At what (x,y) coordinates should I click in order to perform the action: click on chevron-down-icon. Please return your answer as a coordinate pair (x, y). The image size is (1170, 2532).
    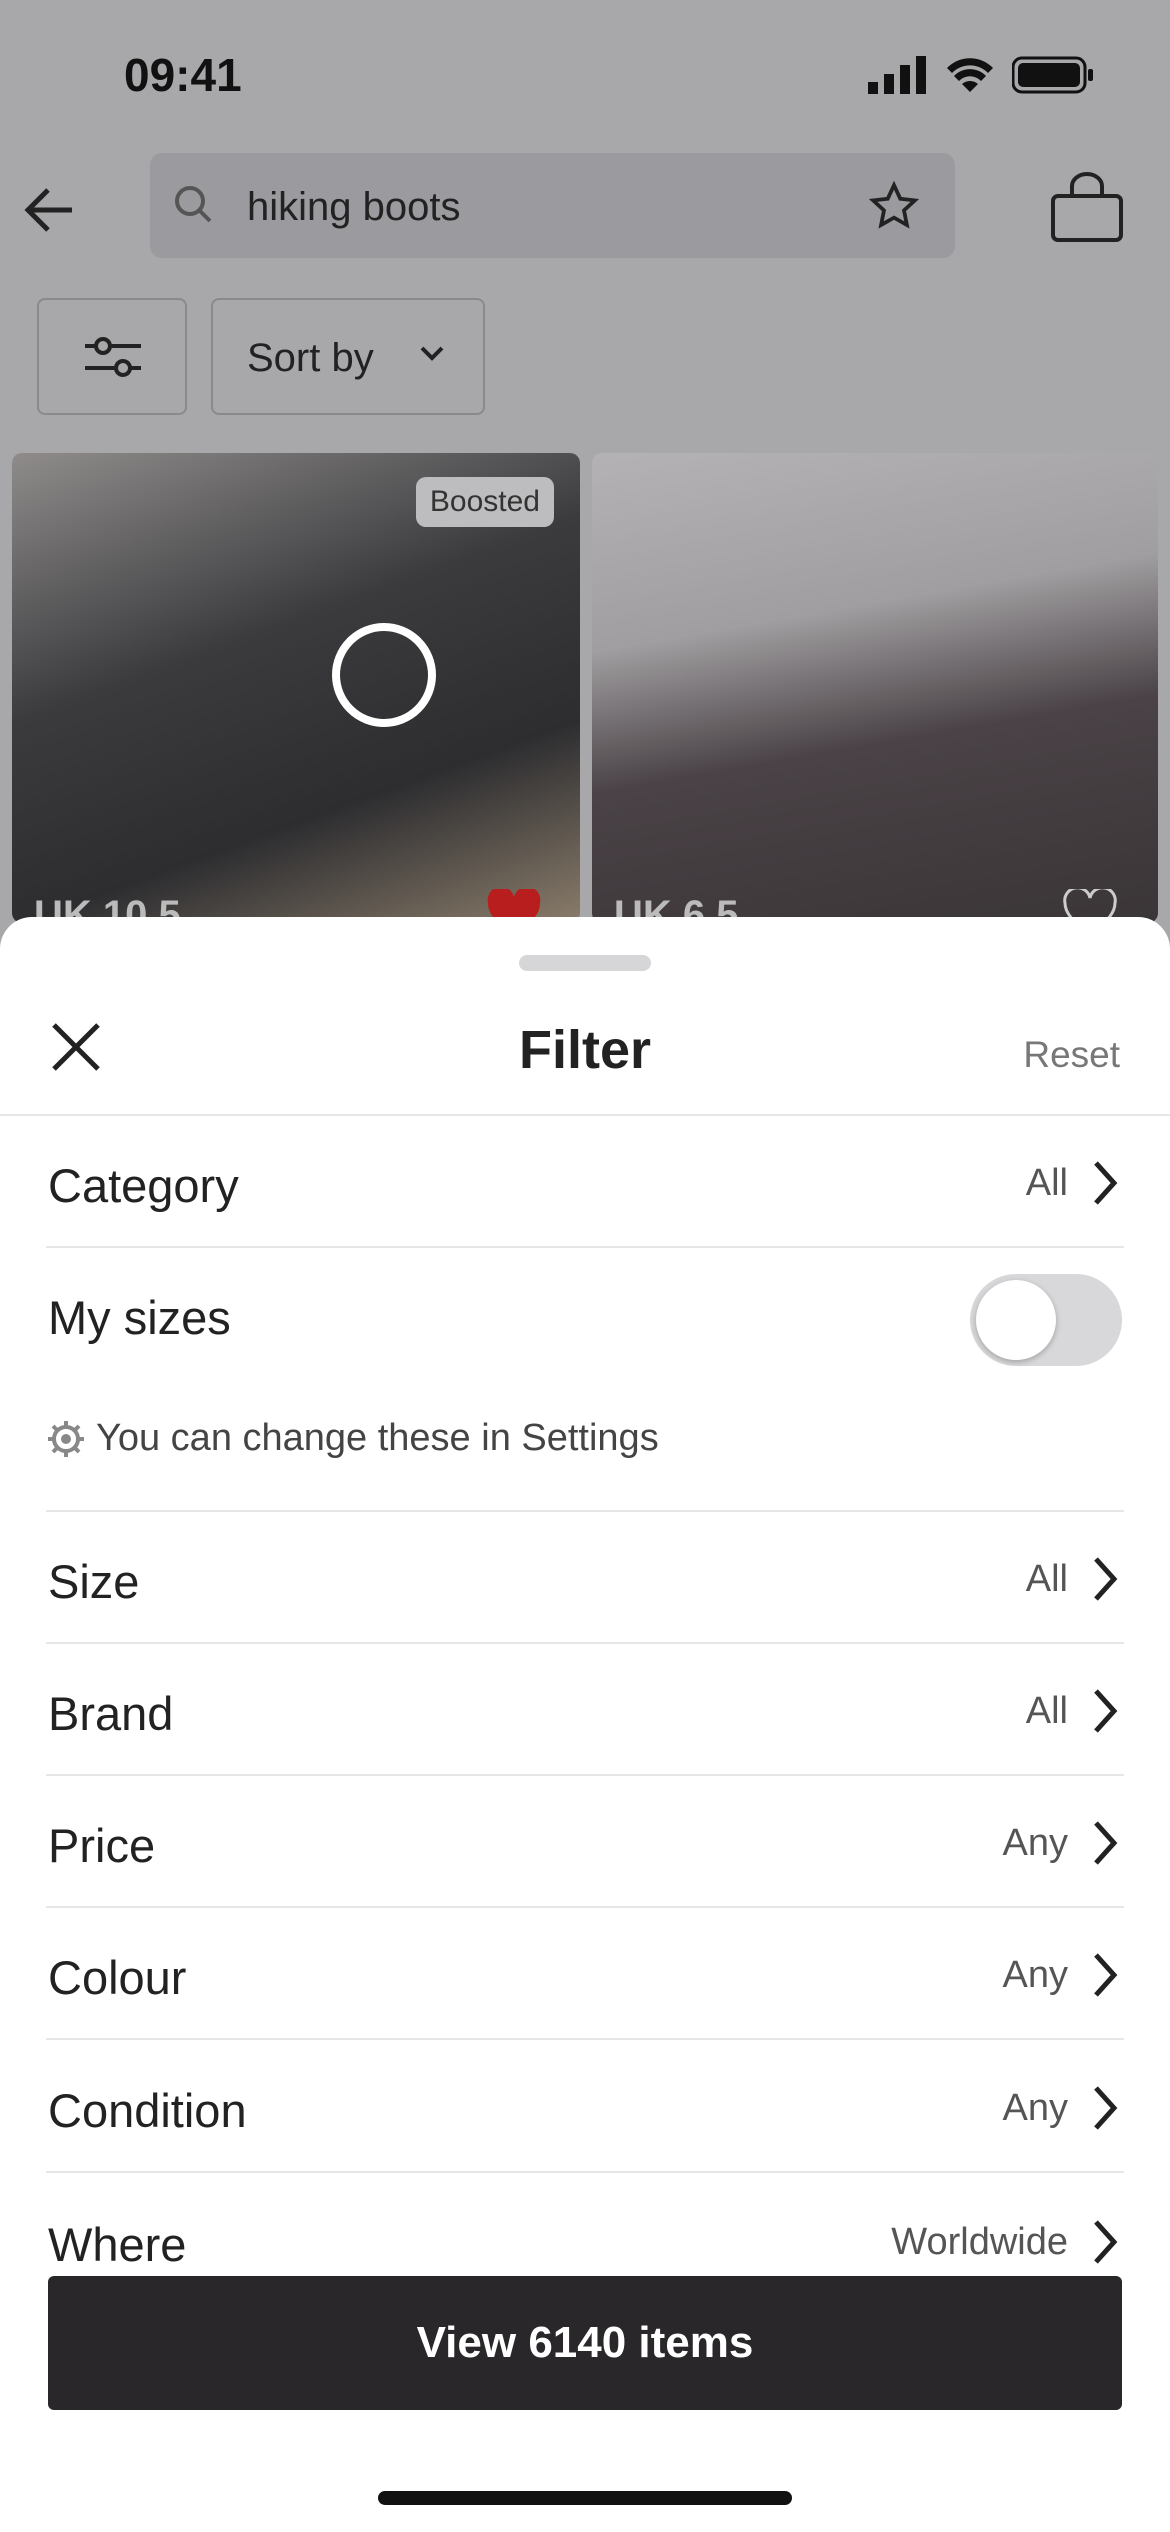
    Looking at the image, I should click on (432, 353).